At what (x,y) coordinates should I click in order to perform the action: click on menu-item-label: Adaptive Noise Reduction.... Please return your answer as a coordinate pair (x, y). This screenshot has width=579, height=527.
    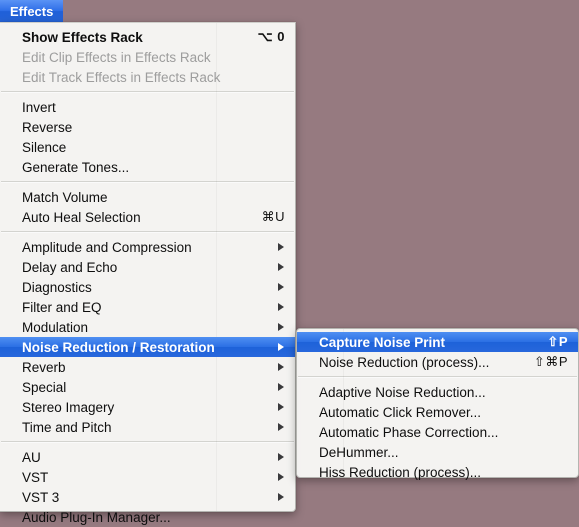
    Looking at the image, I should click on (402, 392).